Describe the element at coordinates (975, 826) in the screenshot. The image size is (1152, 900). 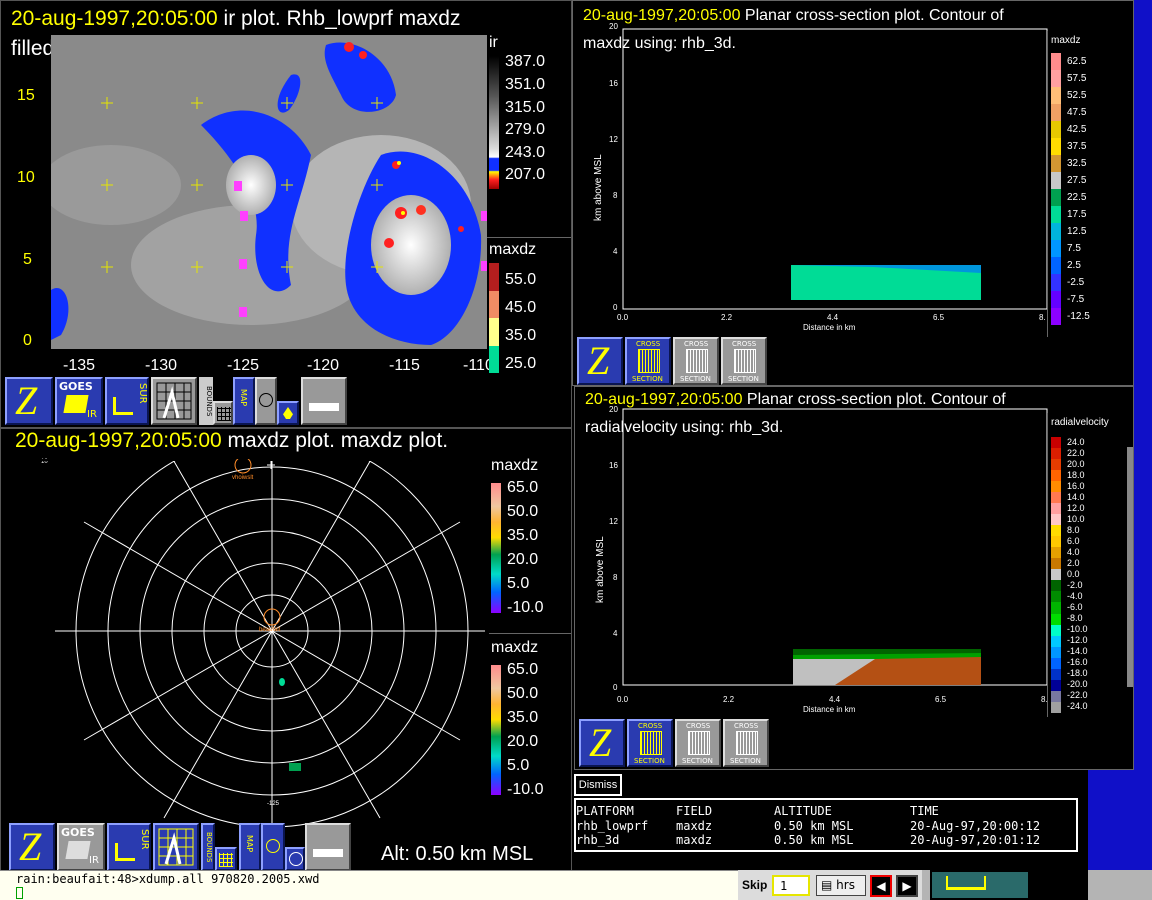
I see `table-cell: 20-Aug-97,20:00:12` at that location.